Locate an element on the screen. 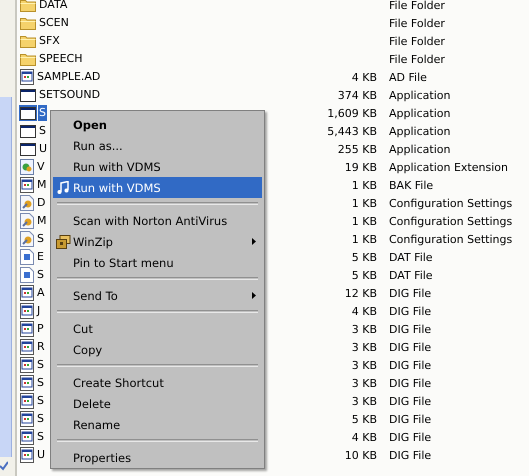 The width and height of the screenshot is (529, 476). file-size: 1,609 KB is located at coordinates (352, 113).